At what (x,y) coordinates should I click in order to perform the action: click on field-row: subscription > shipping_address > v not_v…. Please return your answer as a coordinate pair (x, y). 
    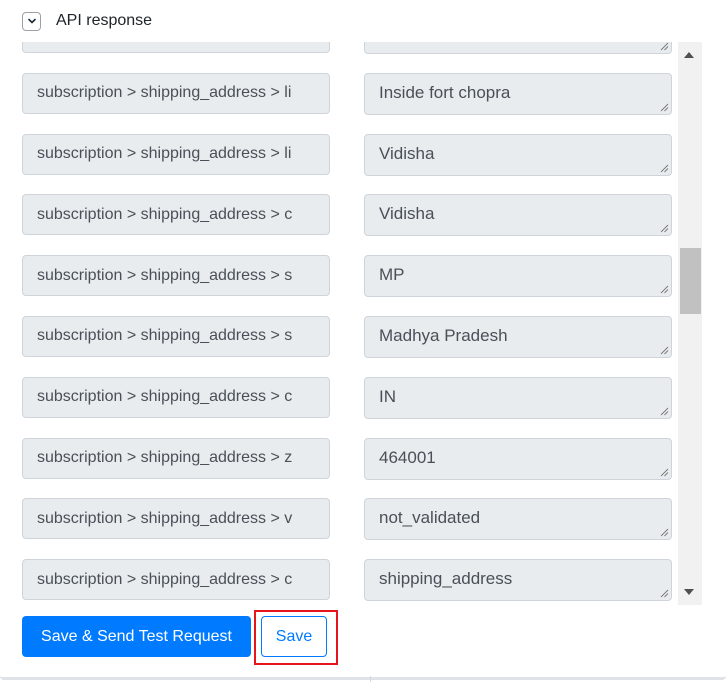
    Looking at the image, I should click on (350, 528).